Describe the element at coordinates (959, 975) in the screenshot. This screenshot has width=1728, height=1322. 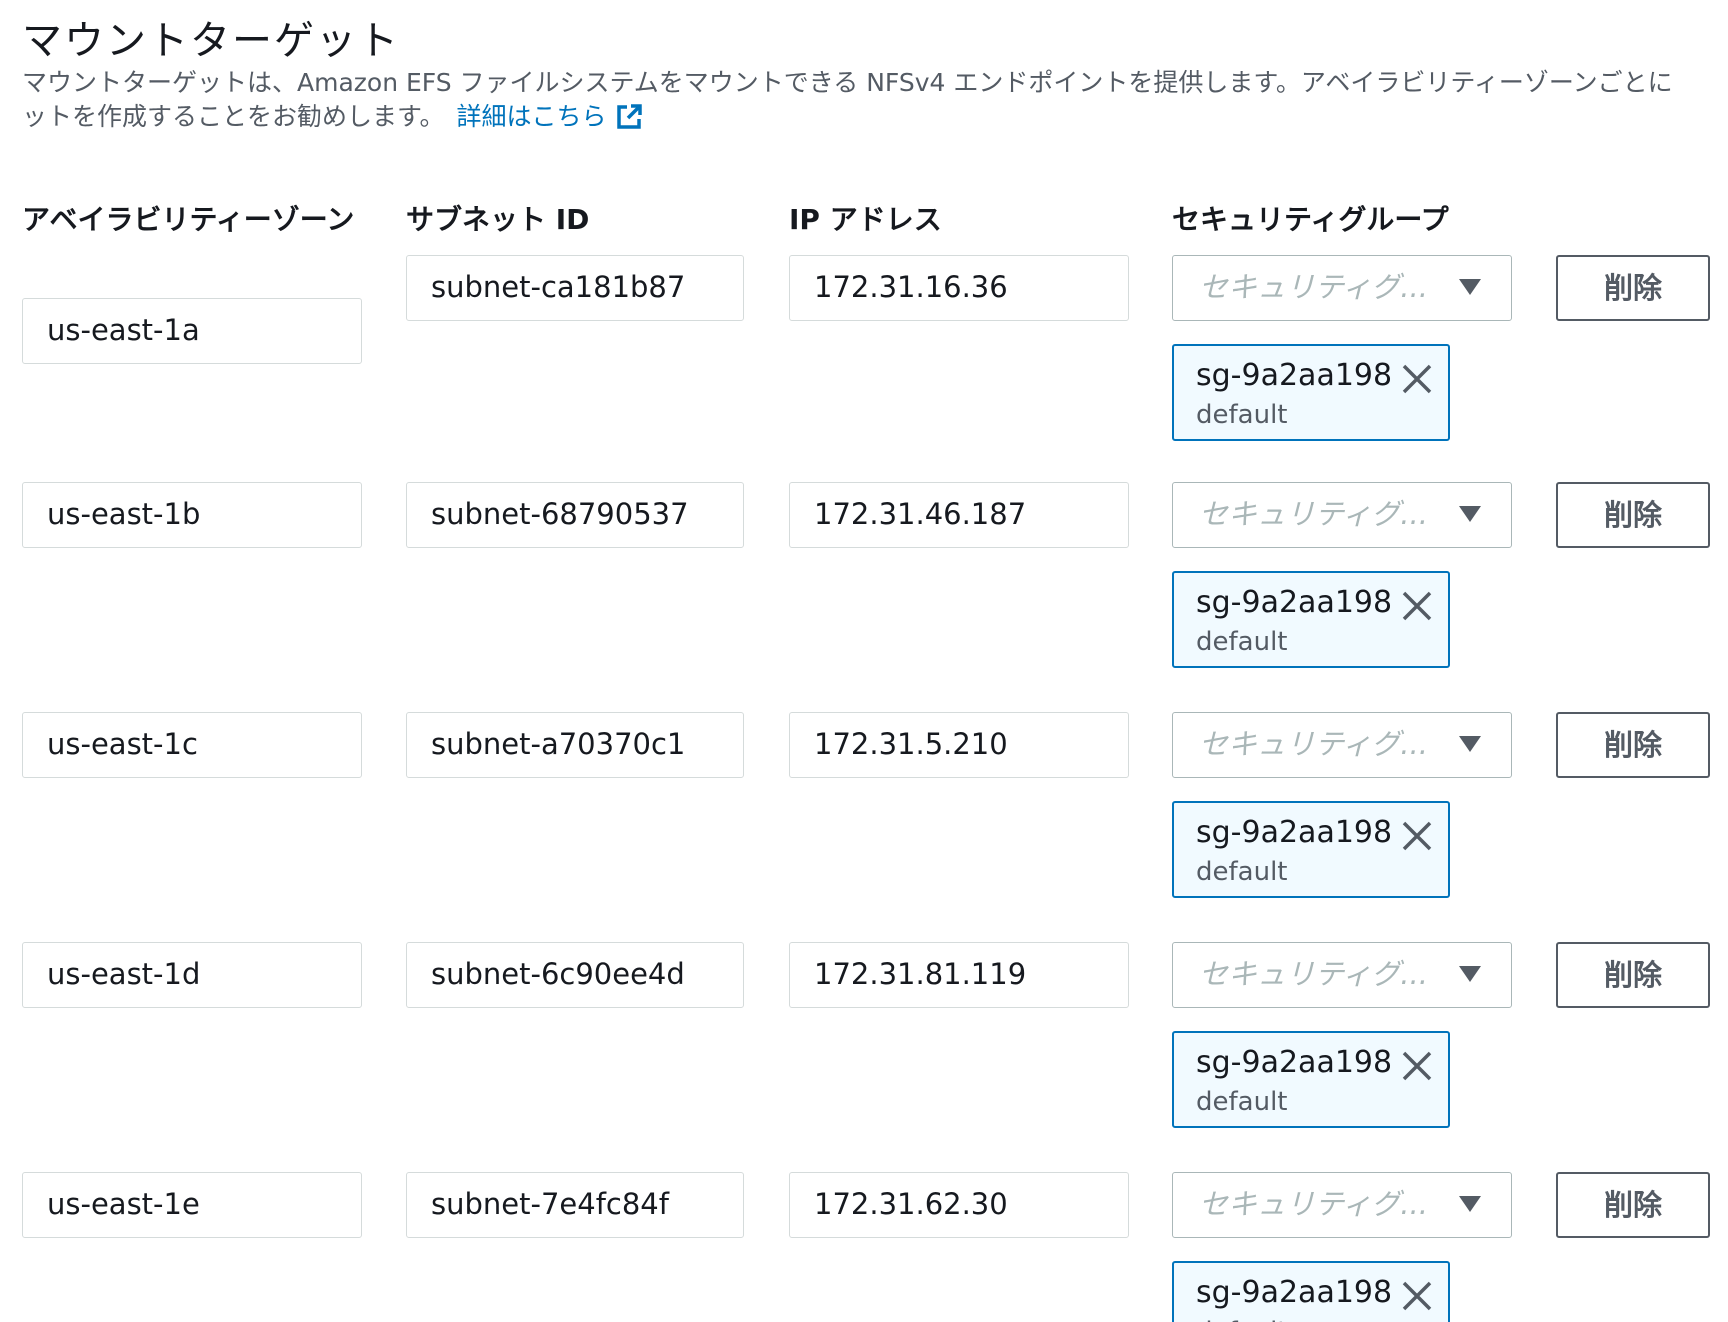
I see `ip-address-input: 172.31.81.119` at that location.